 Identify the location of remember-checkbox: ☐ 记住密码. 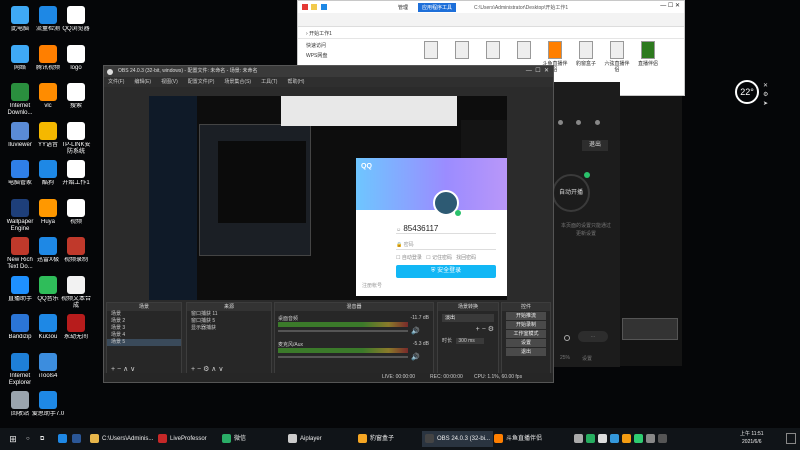
(439, 258).